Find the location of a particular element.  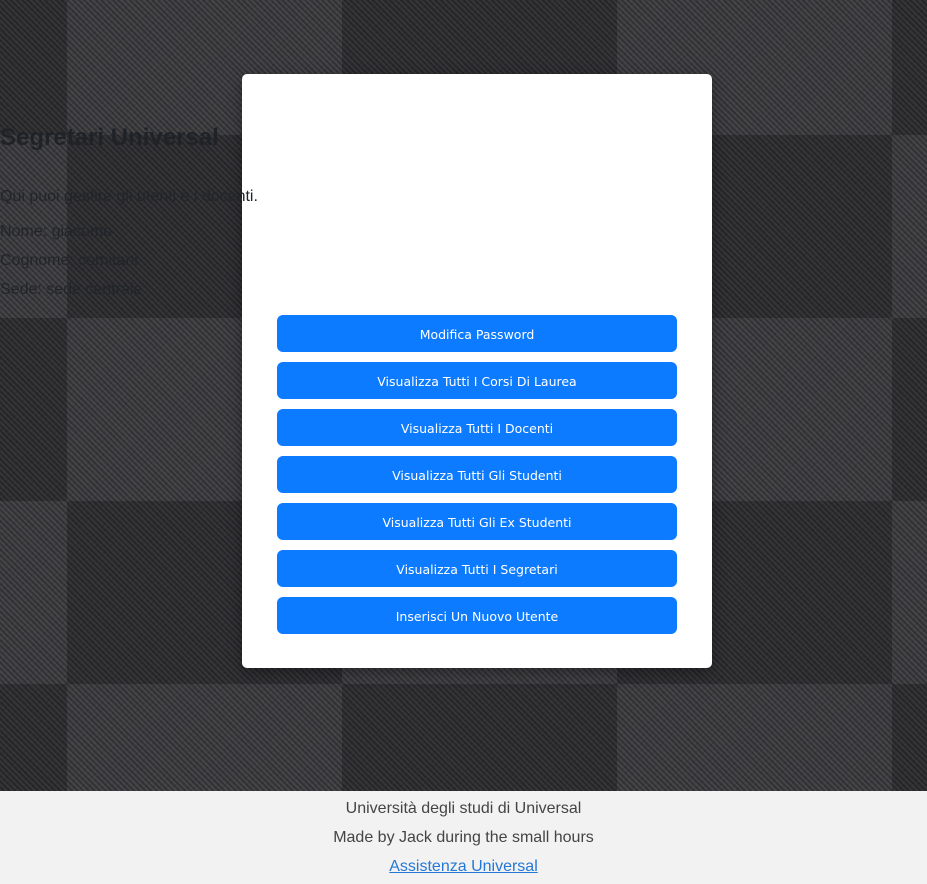

view-all-secretaries-button: Visualizza Tutti I Segretari is located at coordinates (477, 568).